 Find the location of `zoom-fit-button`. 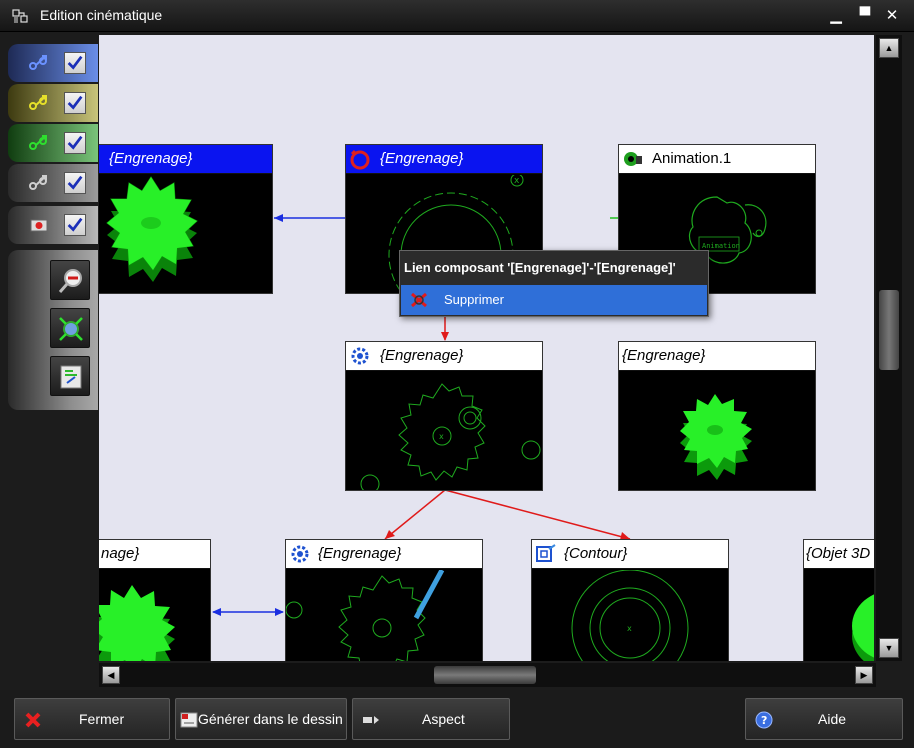

zoom-fit-button is located at coordinates (70, 328).